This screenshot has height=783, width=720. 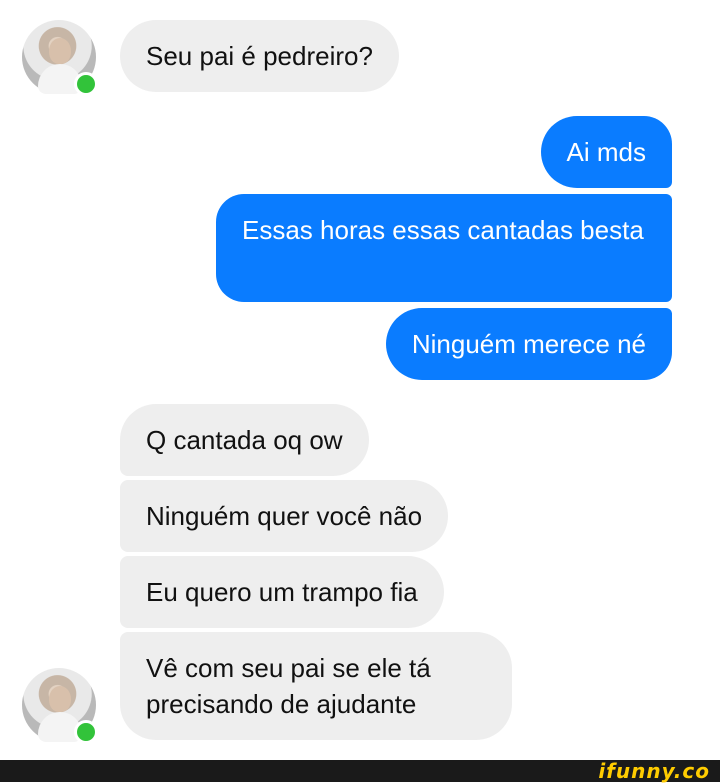 What do you see at coordinates (244, 440) in the screenshot?
I see `message-bubble-incoming: Q cantada oq ow` at bounding box center [244, 440].